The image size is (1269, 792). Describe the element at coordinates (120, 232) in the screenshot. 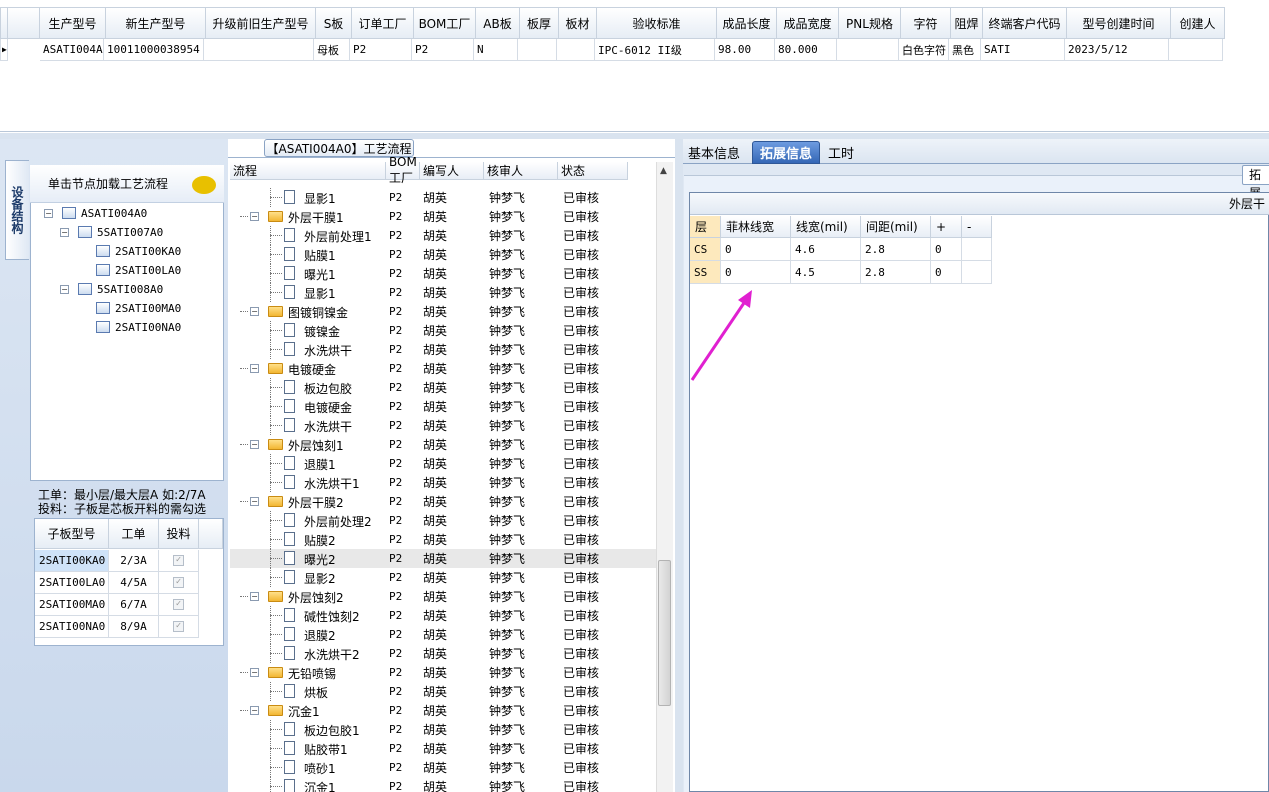

I see `tree-node: 5SATI007A0` at that location.